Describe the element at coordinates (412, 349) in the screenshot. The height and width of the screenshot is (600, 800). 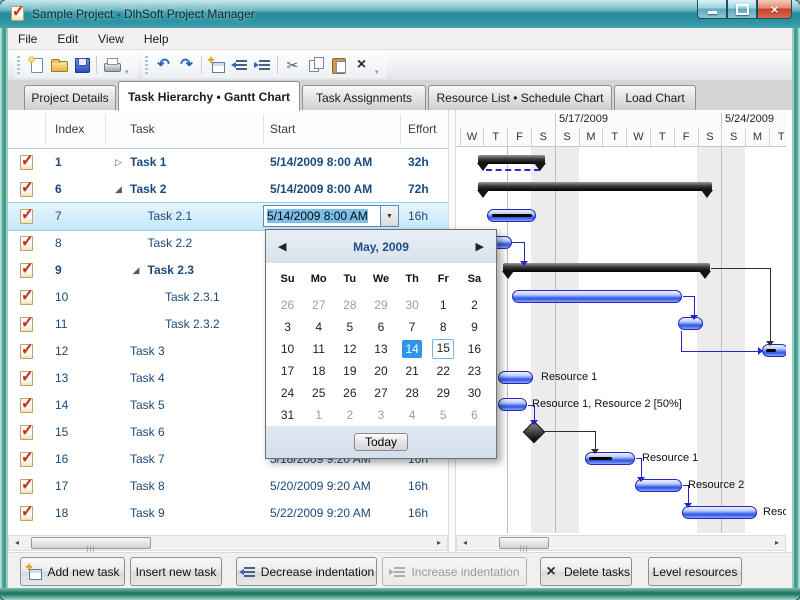
I see `calendar-day-selected: 14` at that location.